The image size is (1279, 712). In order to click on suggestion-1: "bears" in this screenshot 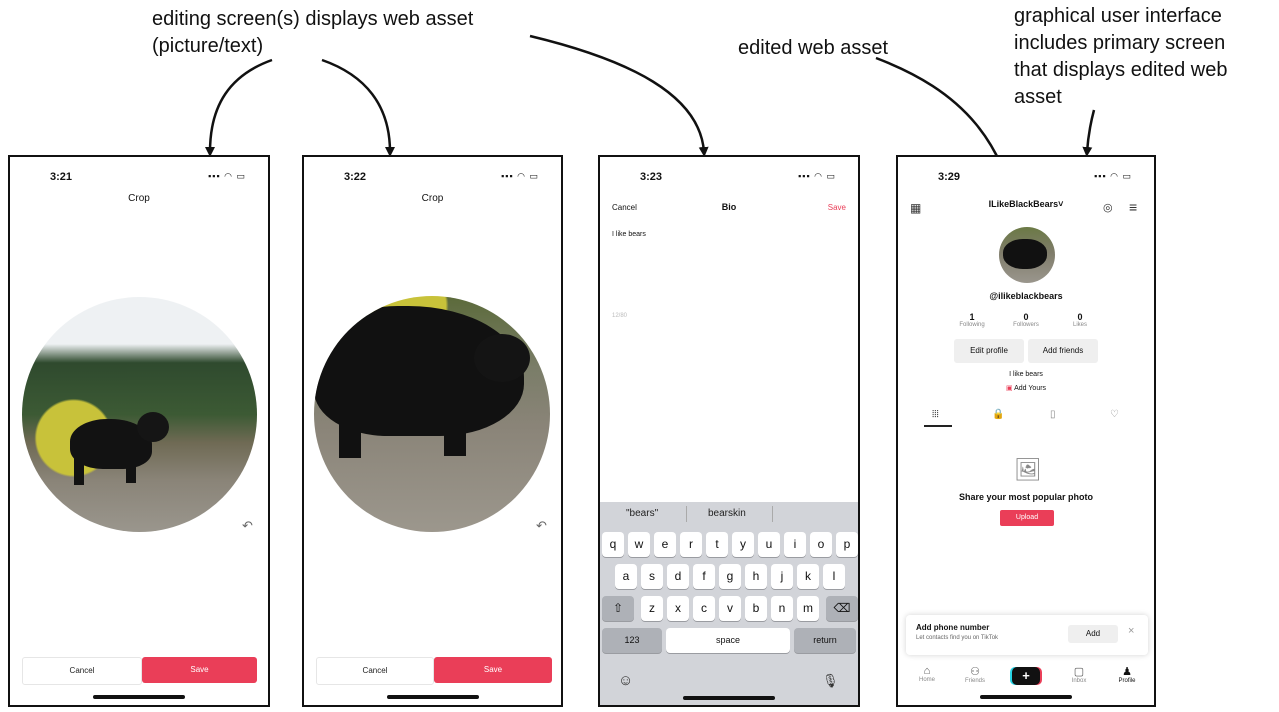, I will do `click(642, 513)`.